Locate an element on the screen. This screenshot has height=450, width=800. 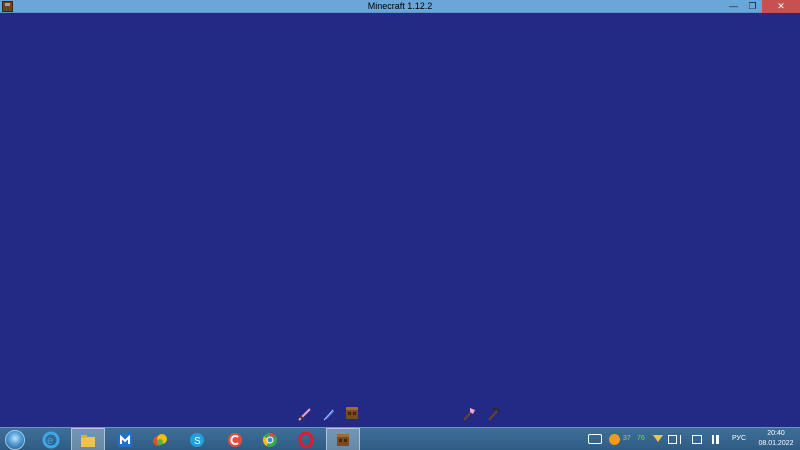
blue-feather-icon is located at coordinates (329, 414).